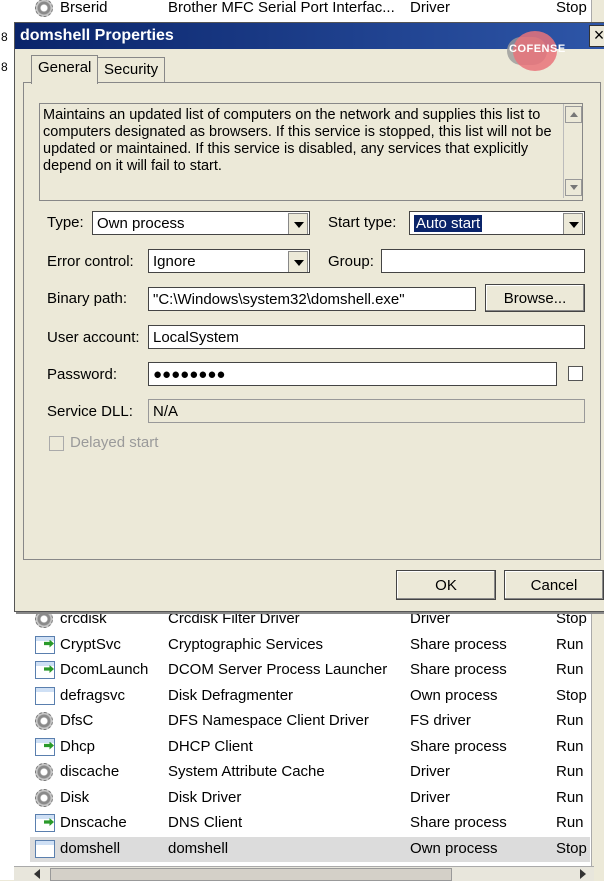 The width and height of the screenshot is (604, 881). What do you see at coordinates (90, 644) in the screenshot?
I see `service-name: CryptSvc` at bounding box center [90, 644].